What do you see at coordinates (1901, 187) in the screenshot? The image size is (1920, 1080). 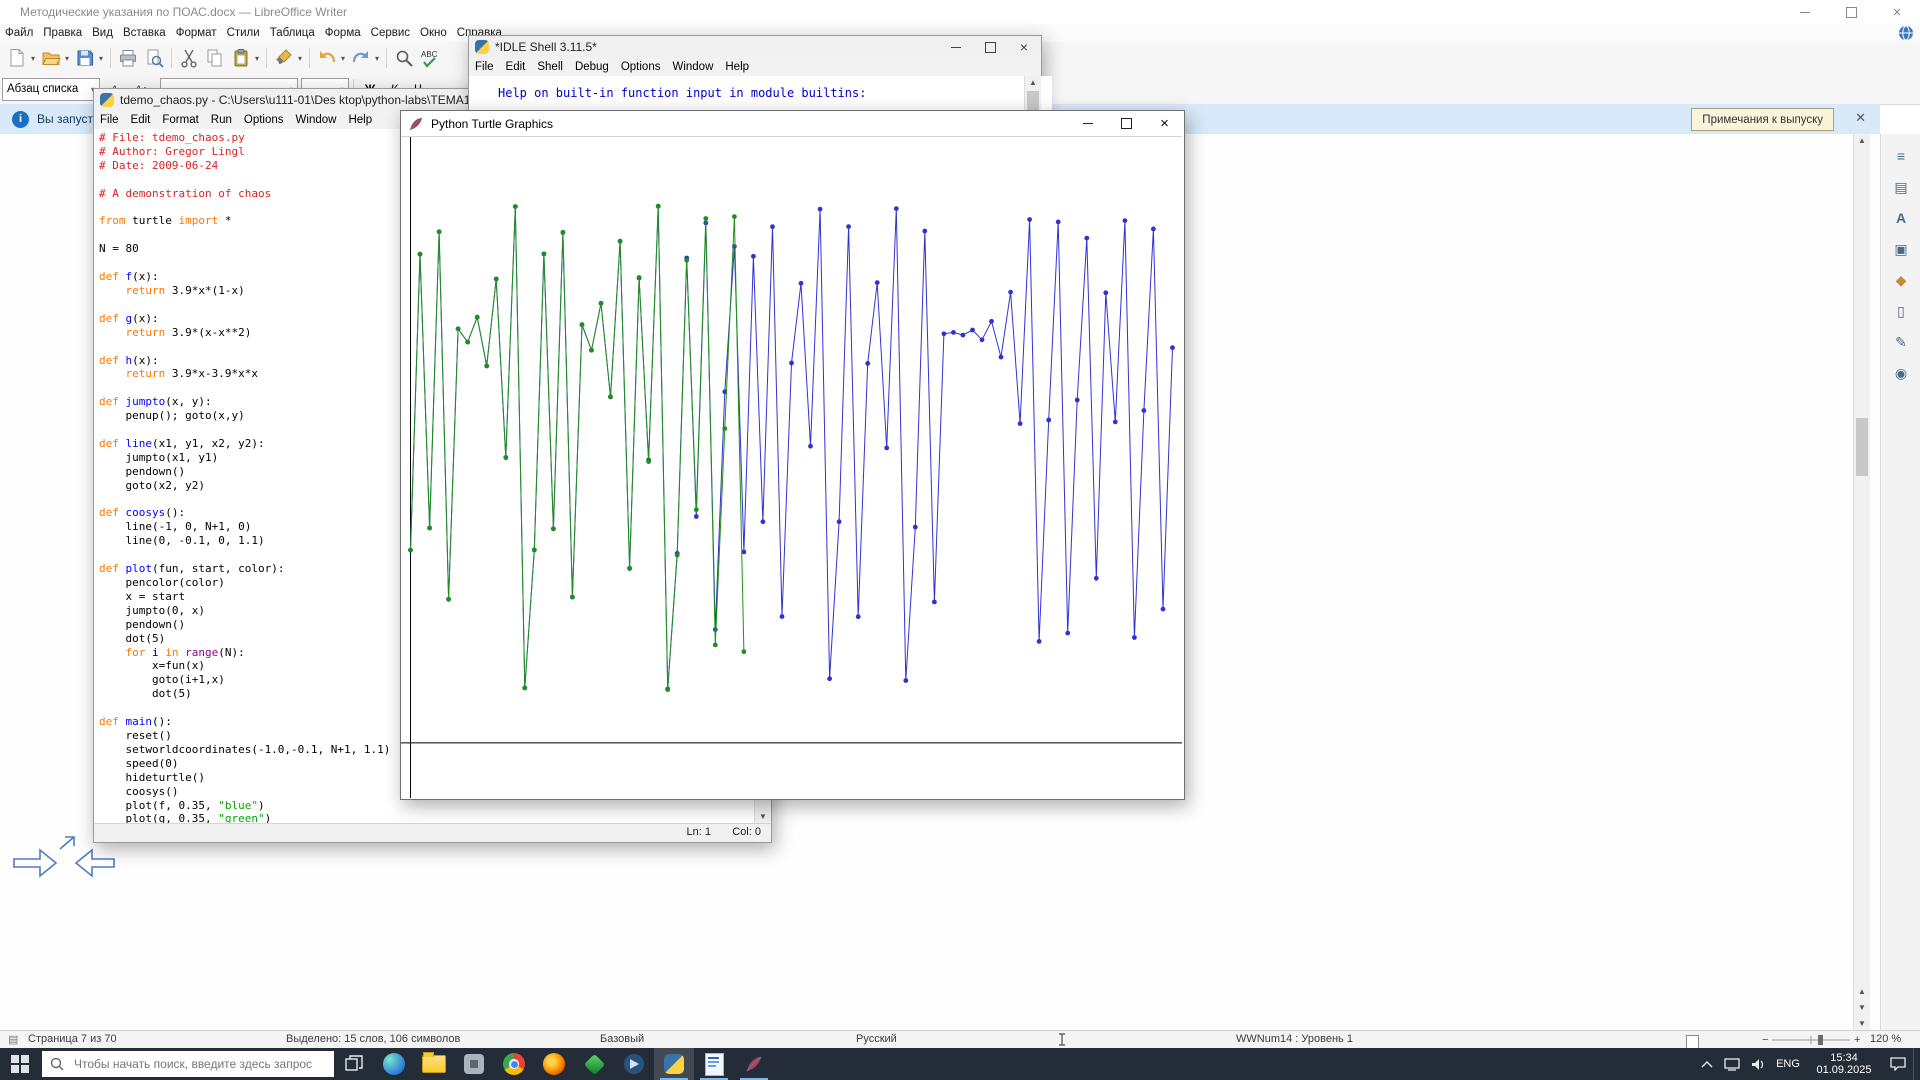 I see `properties-icon: ▤` at bounding box center [1901, 187].